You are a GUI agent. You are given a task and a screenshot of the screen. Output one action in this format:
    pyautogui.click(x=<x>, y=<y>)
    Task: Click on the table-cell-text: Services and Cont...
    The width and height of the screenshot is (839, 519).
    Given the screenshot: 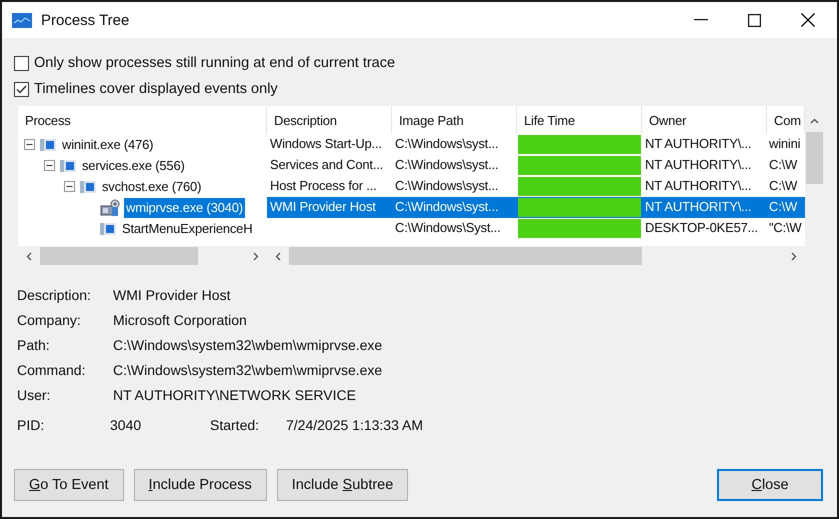 What is the action you would take?
    pyautogui.click(x=326, y=165)
    